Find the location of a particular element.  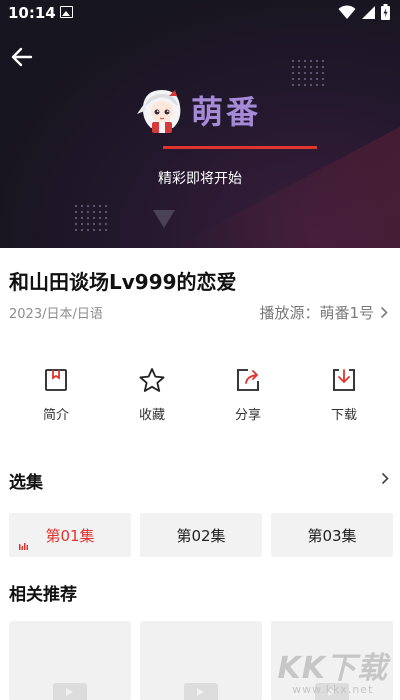

episode-label: 第02集 is located at coordinates (201, 535).